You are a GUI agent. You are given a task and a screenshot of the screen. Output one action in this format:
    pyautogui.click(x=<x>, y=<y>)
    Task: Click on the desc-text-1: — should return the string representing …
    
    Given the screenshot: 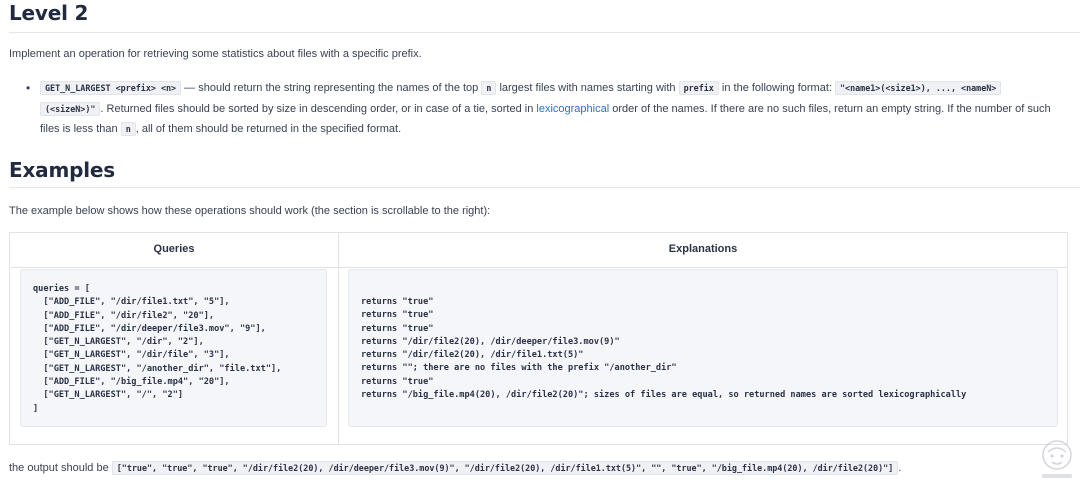 What is the action you would take?
    pyautogui.click(x=331, y=88)
    